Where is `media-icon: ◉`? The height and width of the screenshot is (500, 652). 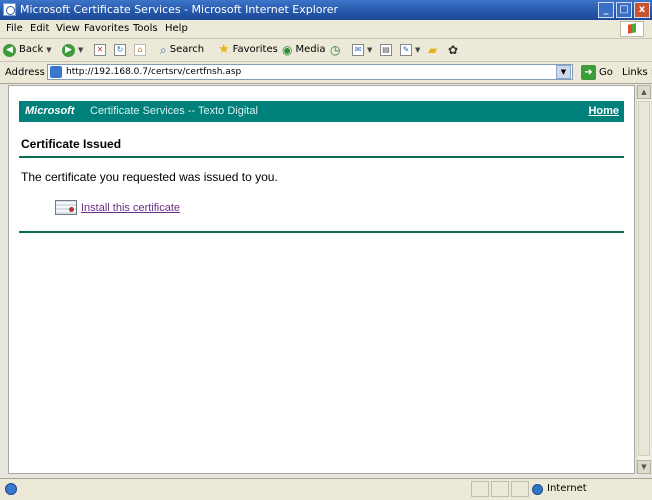 media-icon: ◉ is located at coordinates (287, 50).